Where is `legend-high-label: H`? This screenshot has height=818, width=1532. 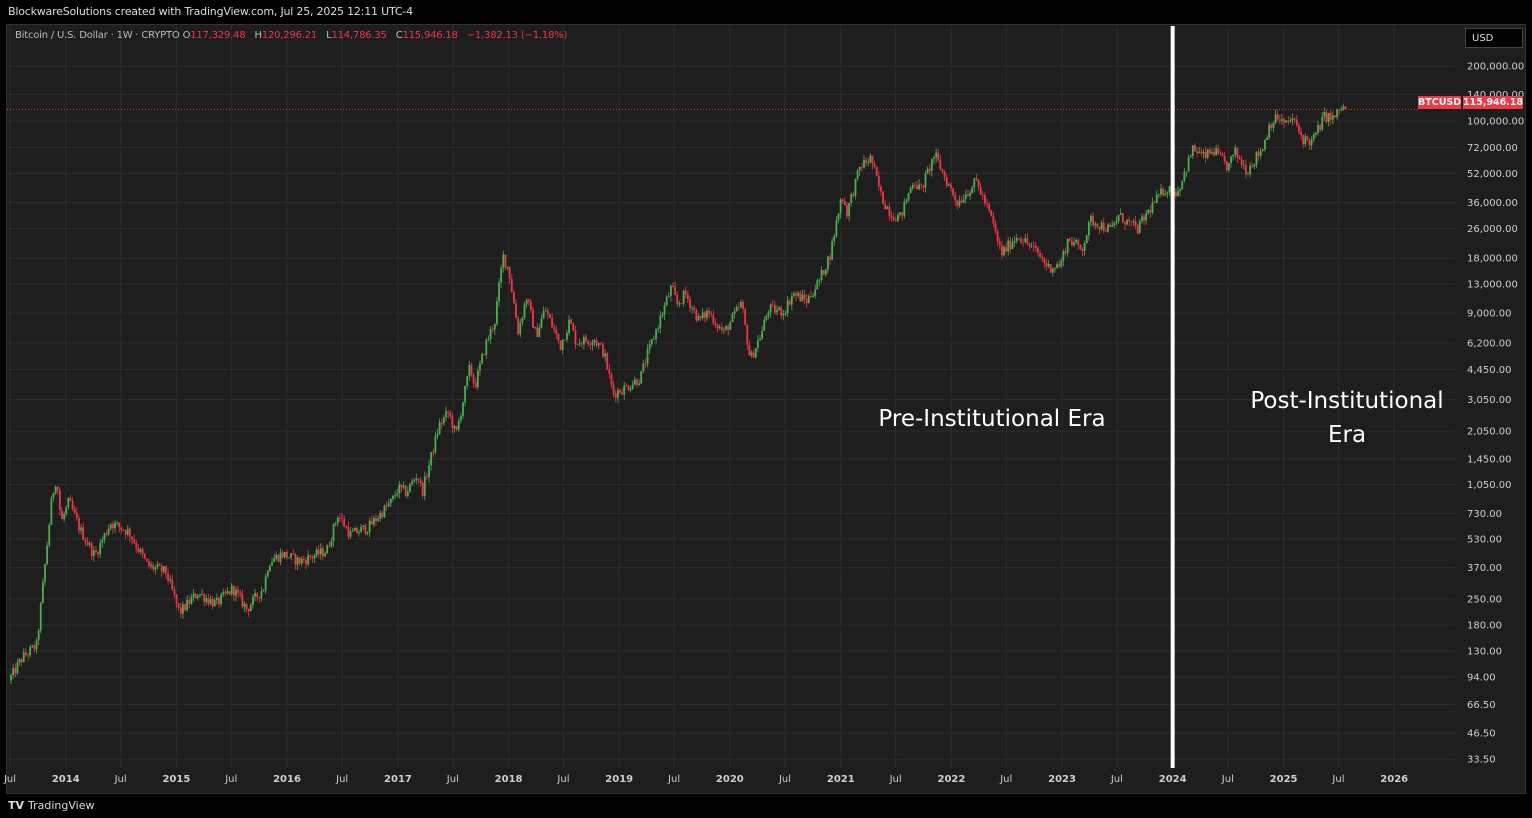
legend-high-label: H is located at coordinates (258, 35).